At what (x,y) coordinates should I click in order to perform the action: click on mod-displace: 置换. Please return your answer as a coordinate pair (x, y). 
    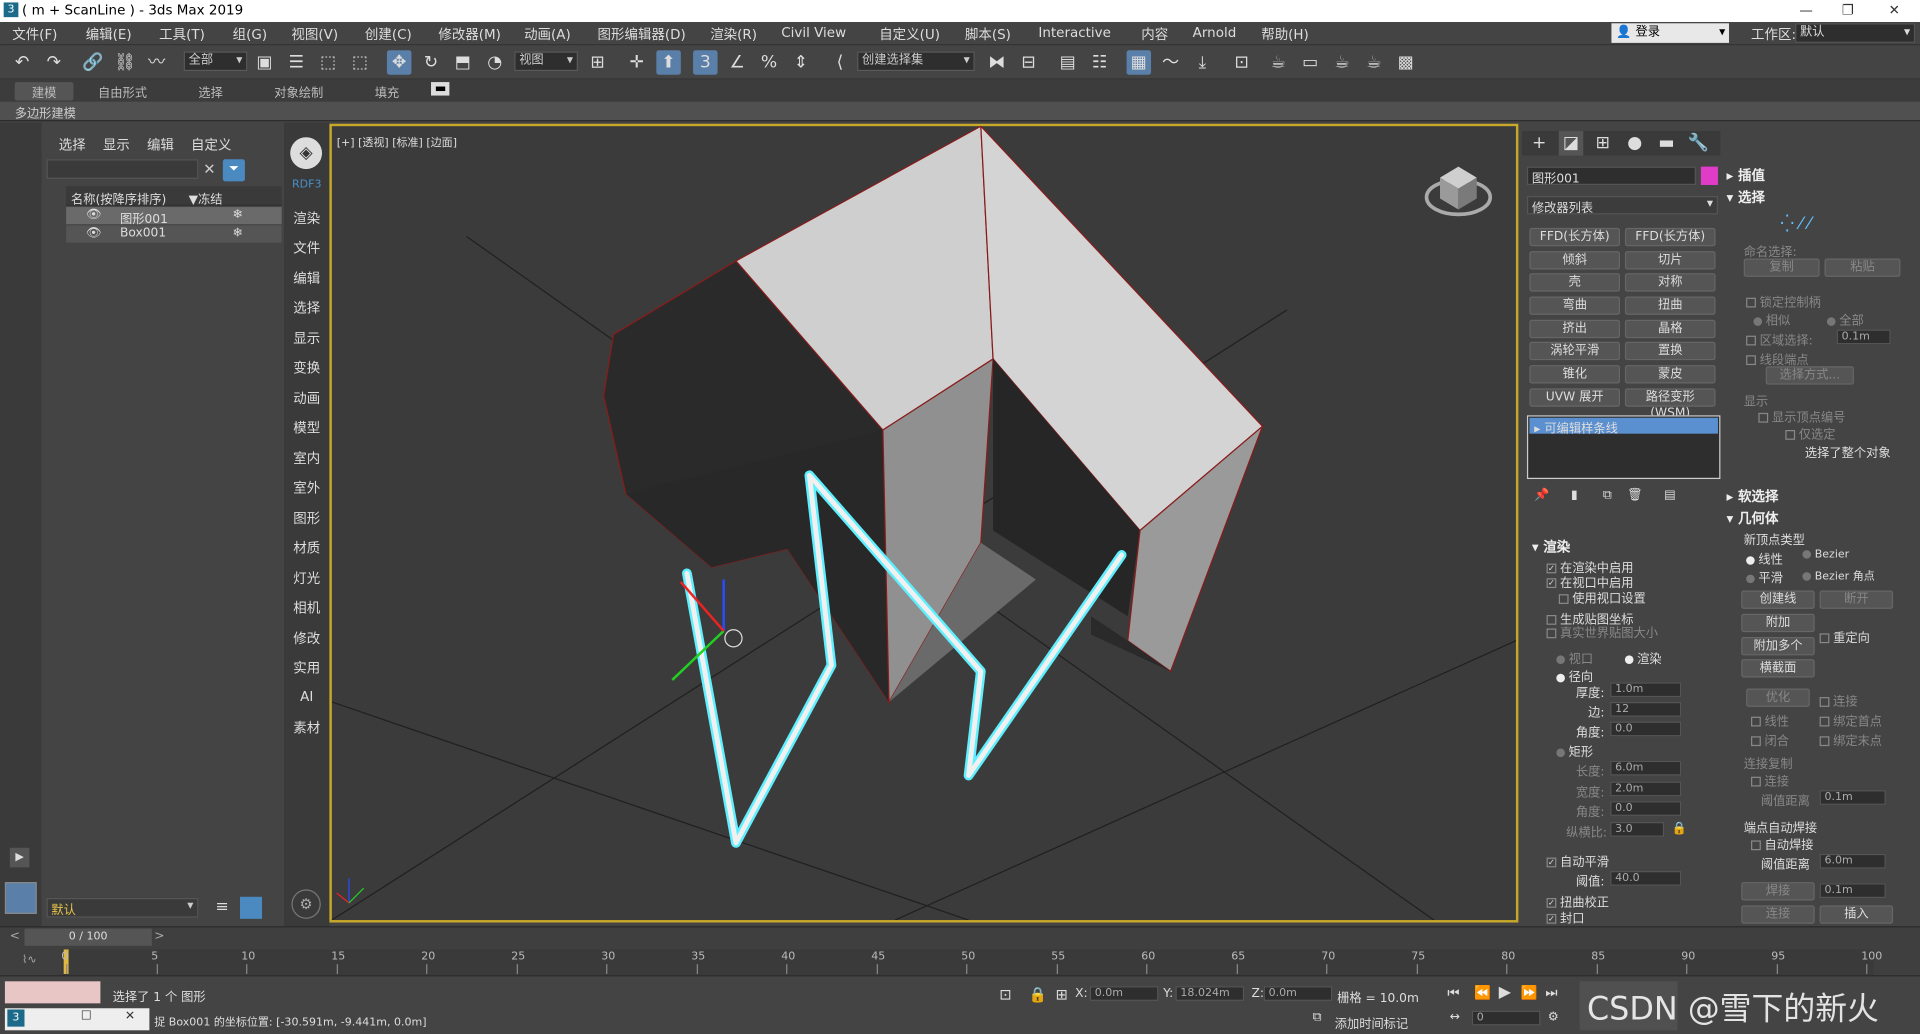
    Looking at the image, I should click on (1670, 351).